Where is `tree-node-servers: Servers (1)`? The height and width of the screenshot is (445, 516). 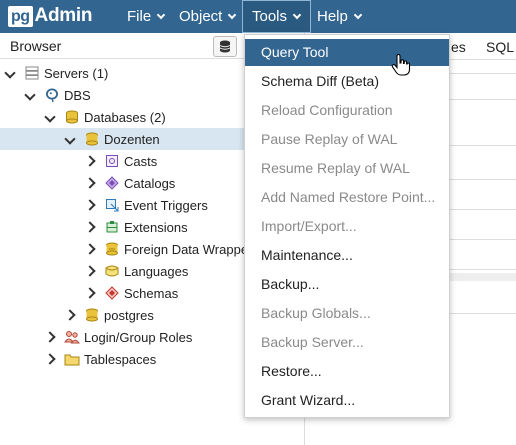 tree-node-servers: Servers (1) is located at coordinates (56, 73).